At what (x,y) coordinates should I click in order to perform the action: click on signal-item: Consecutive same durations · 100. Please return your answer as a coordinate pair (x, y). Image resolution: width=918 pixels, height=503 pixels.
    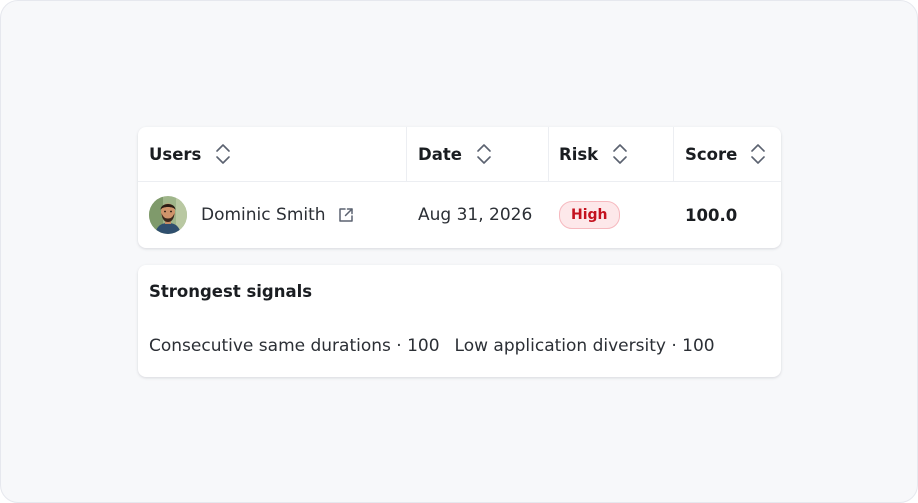
    Looking at the image, I should click on (294, 346).